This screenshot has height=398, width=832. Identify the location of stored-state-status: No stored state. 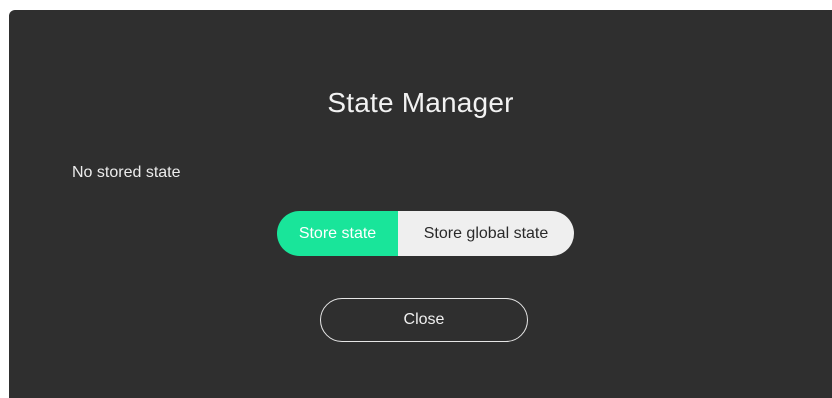
(126, 172).